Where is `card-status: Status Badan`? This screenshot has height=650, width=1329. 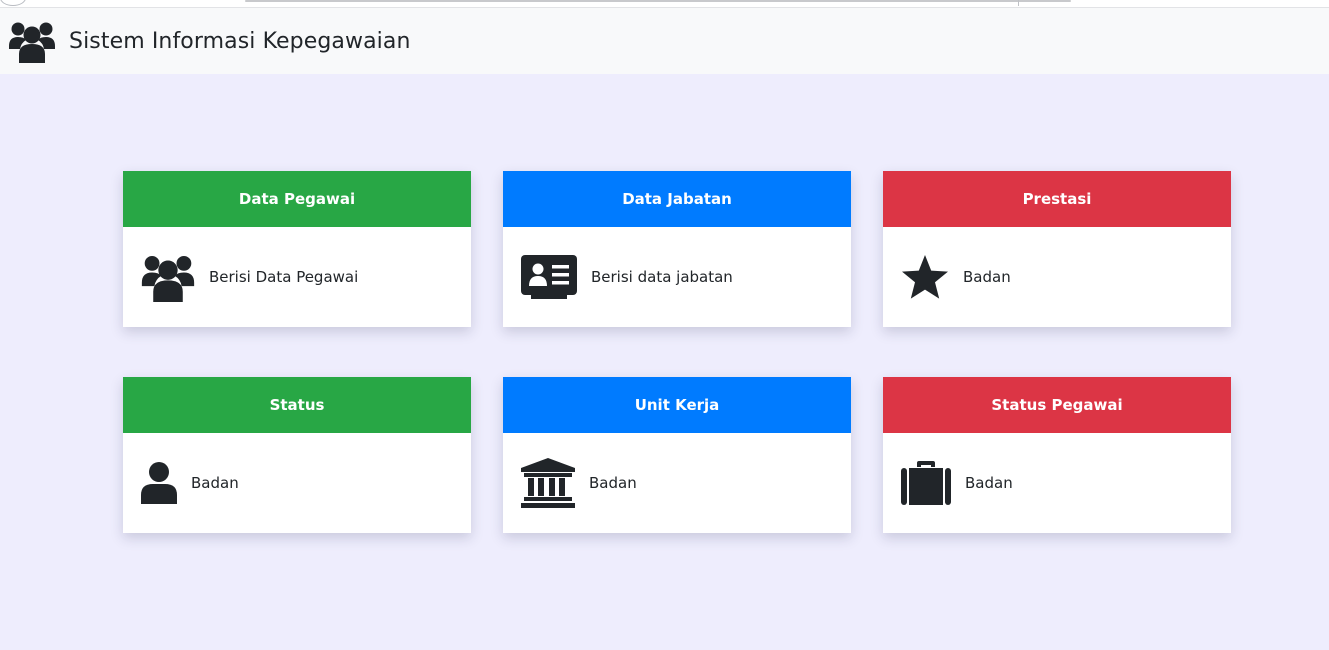 card-status: Status Badan is located at coordinates (297, 455).